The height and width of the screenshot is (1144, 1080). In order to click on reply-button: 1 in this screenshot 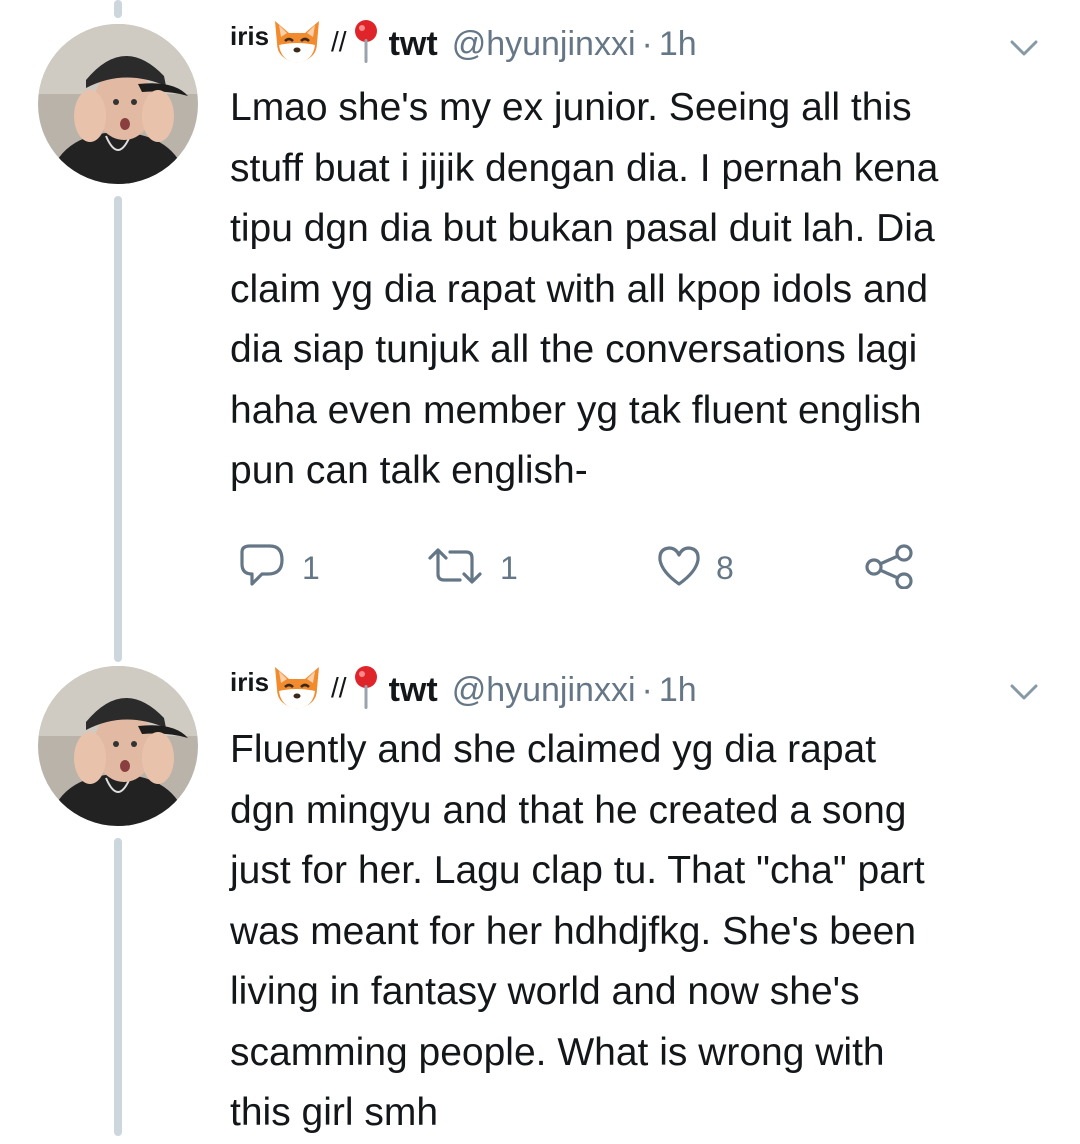, I will do `click(276, 568)`.